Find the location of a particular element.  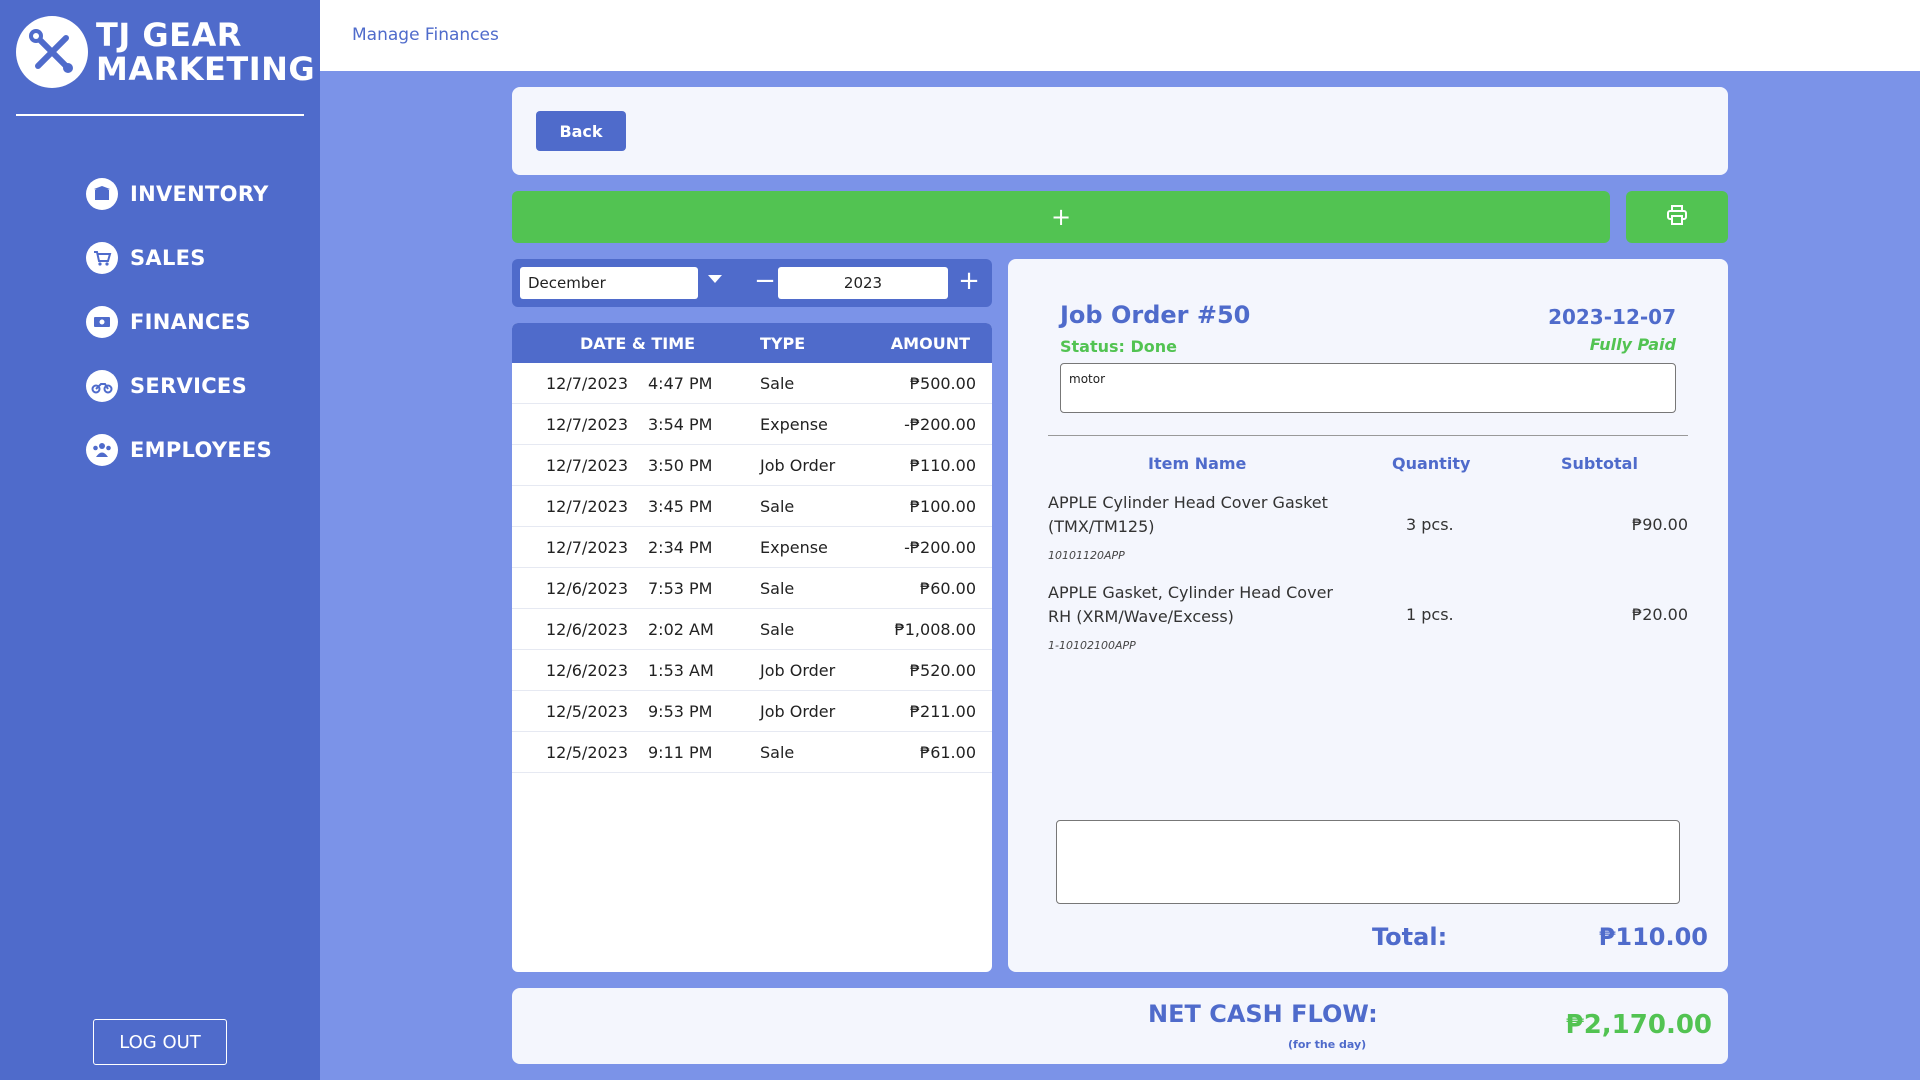

items-header-name: Item Name is located at coordinates (1197, 463).